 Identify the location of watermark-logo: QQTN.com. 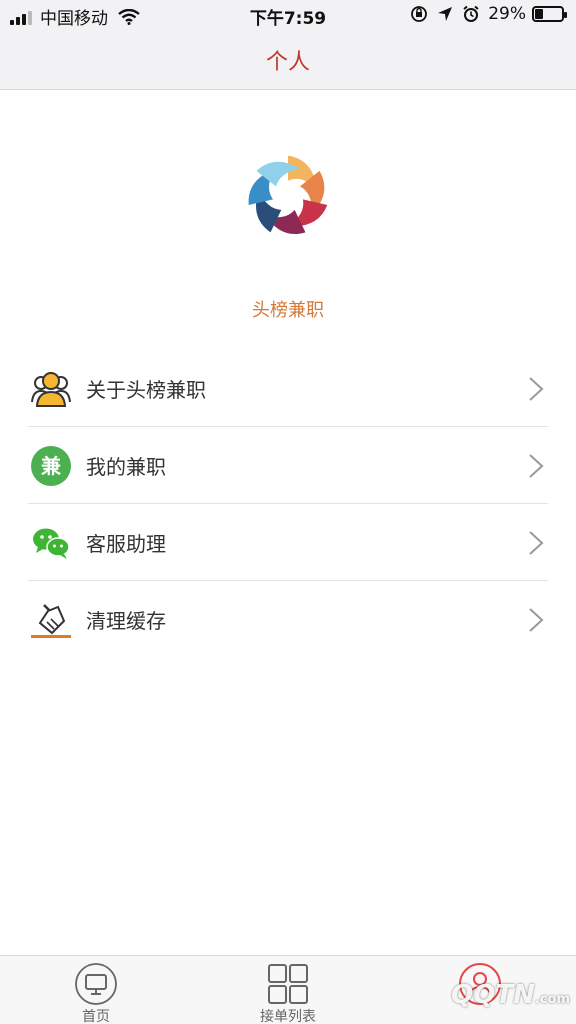
(510, 995).